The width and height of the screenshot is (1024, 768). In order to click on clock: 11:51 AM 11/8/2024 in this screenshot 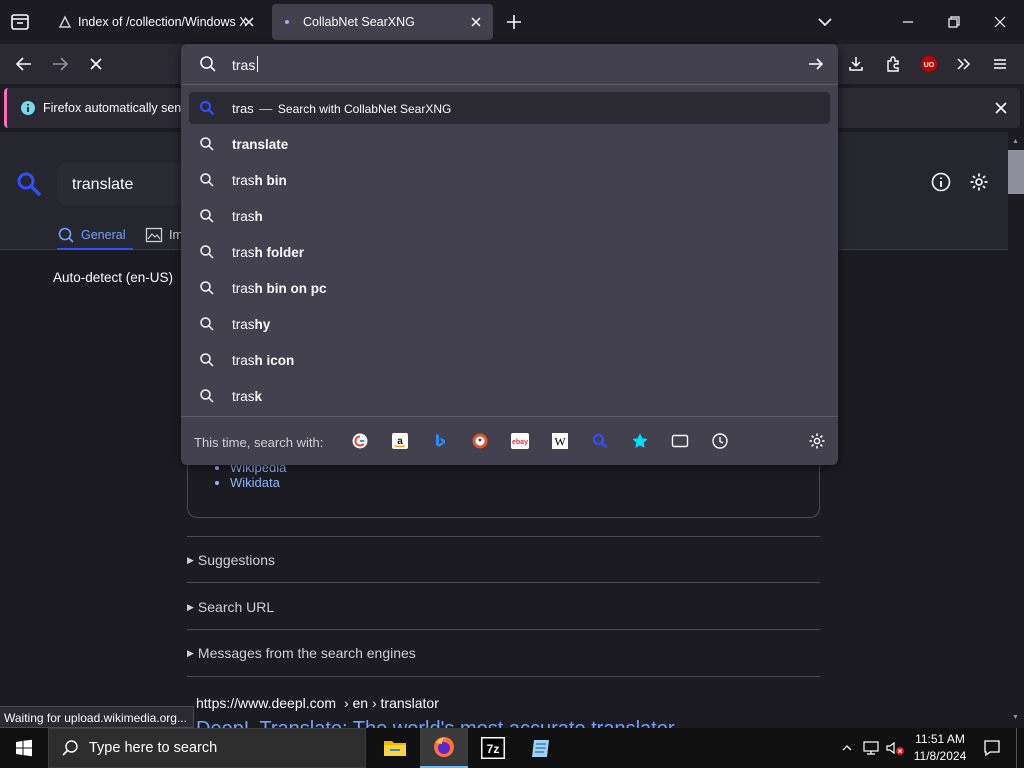, I will do `click(940, 748)`.